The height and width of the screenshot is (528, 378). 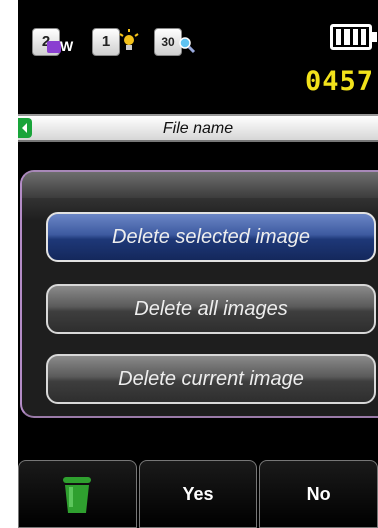 I want to click on file-name-label: File name, so click(x=198, y=128).